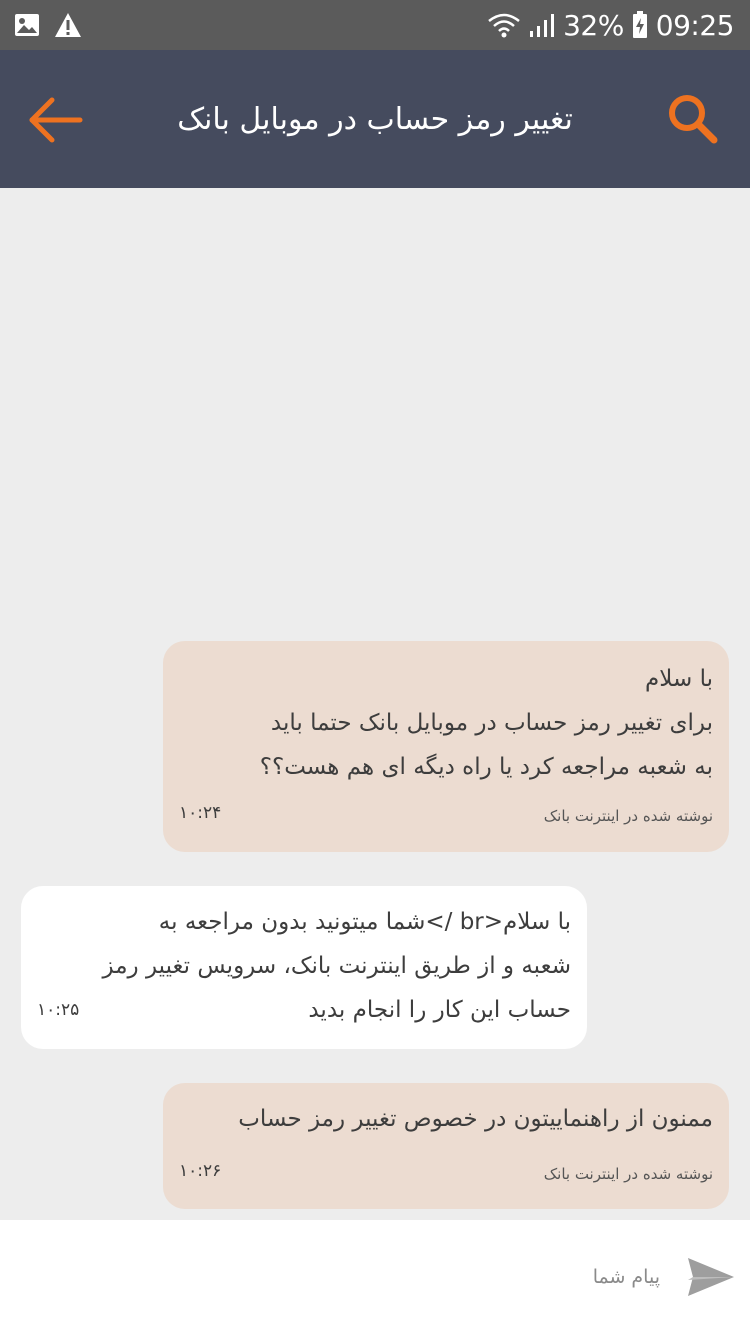 The image size is (750, 1334). I want to click on search-icon, so click(693, 119).